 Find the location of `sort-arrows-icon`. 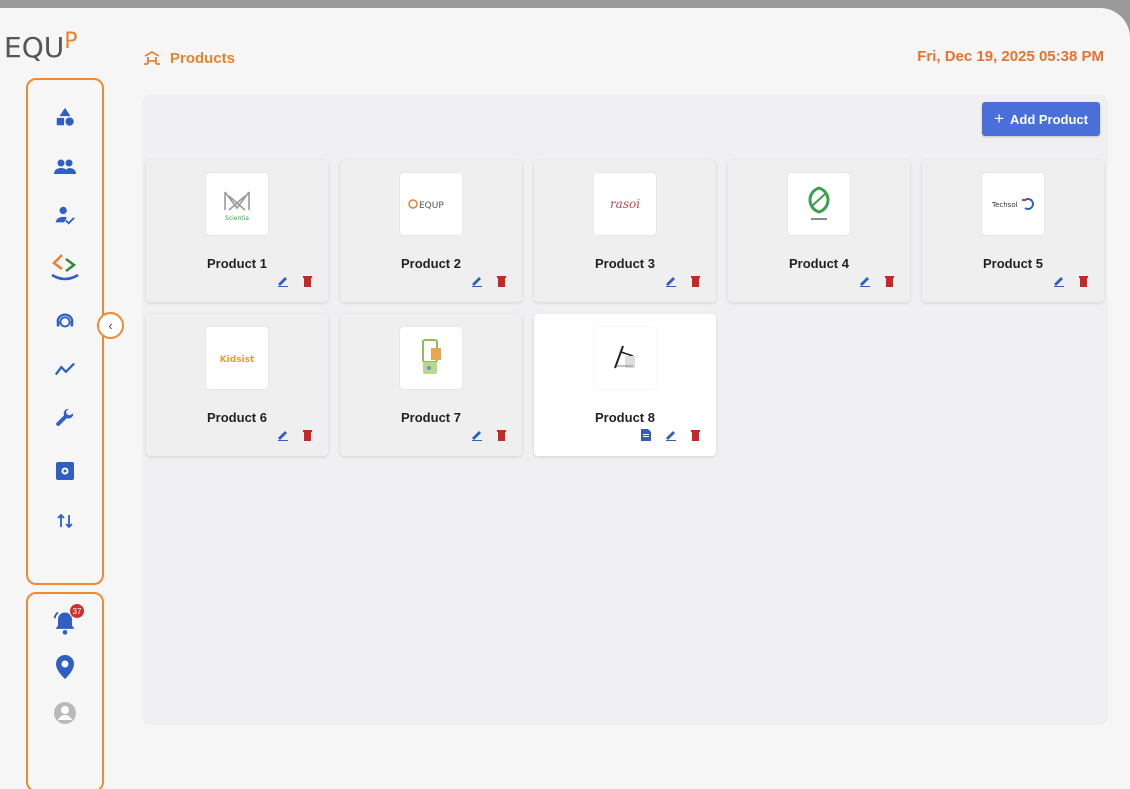

sort-arrows-icon is located at coordinates (65, 521).